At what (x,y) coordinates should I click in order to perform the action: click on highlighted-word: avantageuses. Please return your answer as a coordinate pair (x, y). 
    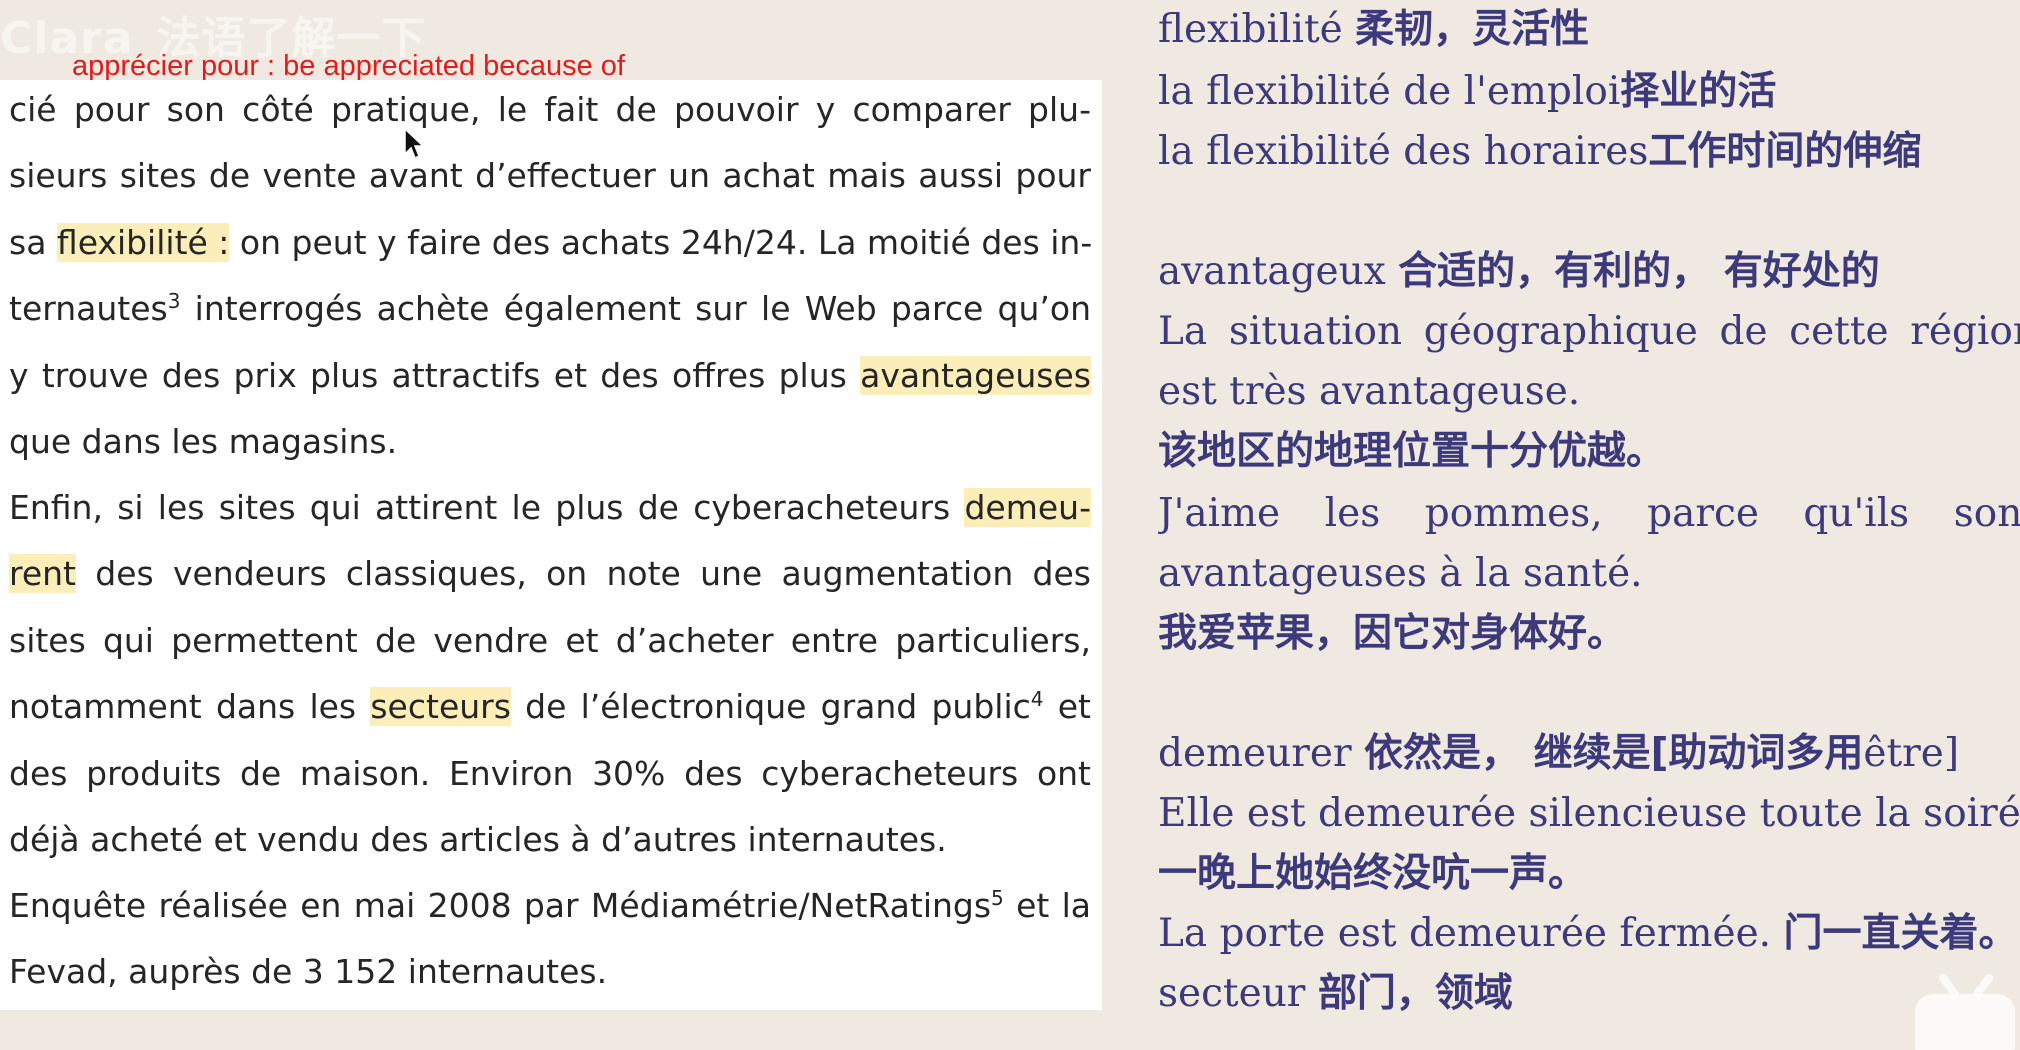
    Looking at the image, I should click on (975, 375).